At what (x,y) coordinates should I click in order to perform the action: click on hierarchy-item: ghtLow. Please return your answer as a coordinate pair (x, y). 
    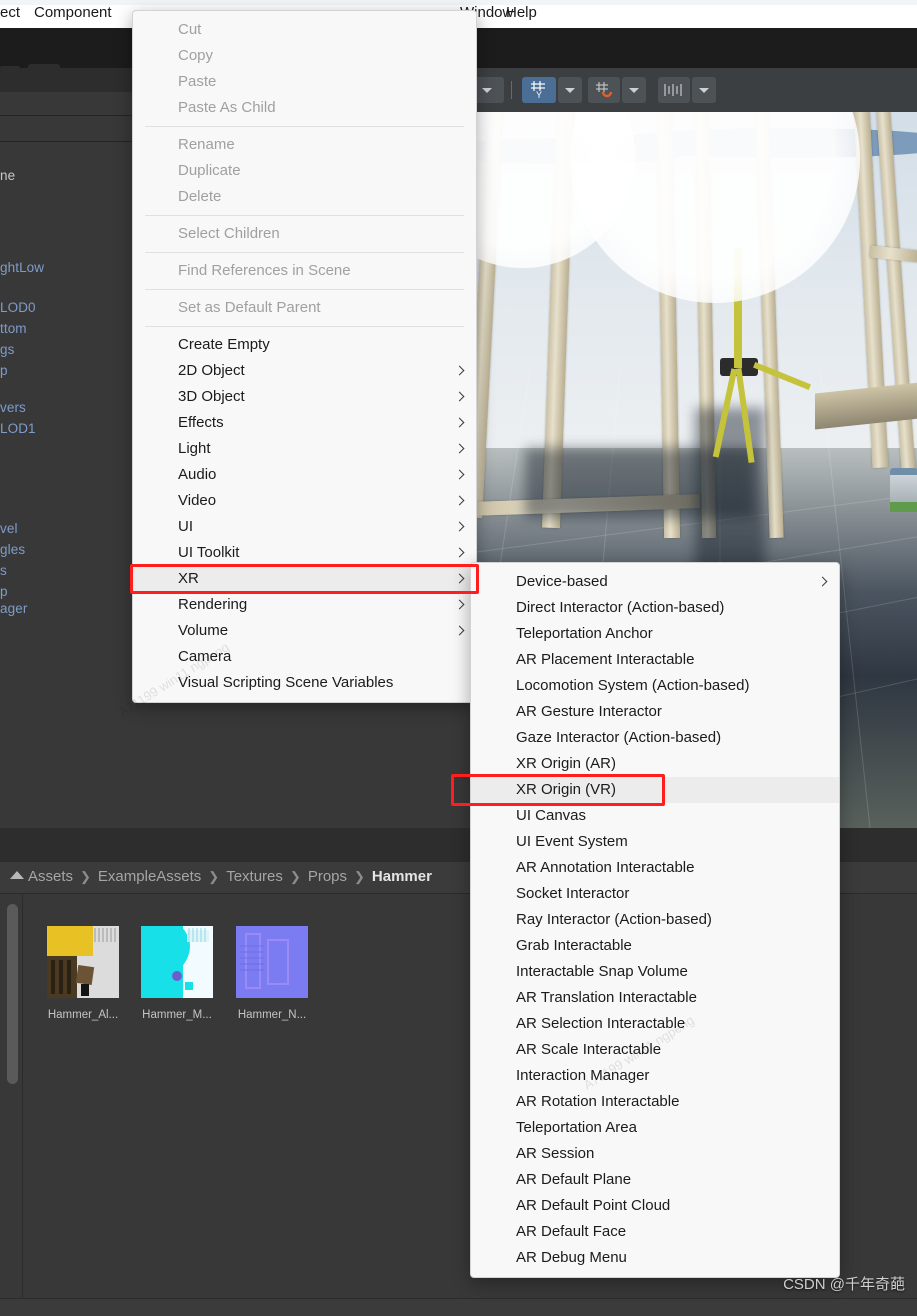
    Looking at the image, I should click on (22, 267).